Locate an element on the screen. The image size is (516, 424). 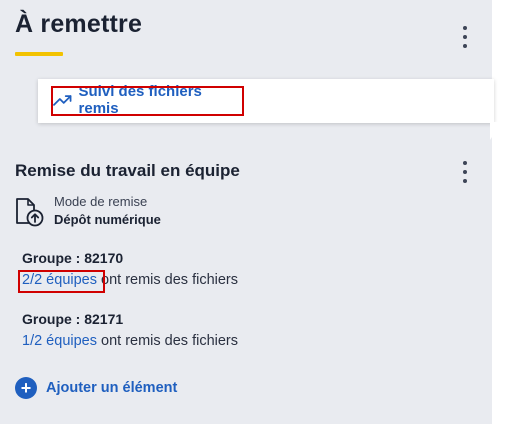
group-name: Groupe : 82171 is located at coordinates (73, 319).